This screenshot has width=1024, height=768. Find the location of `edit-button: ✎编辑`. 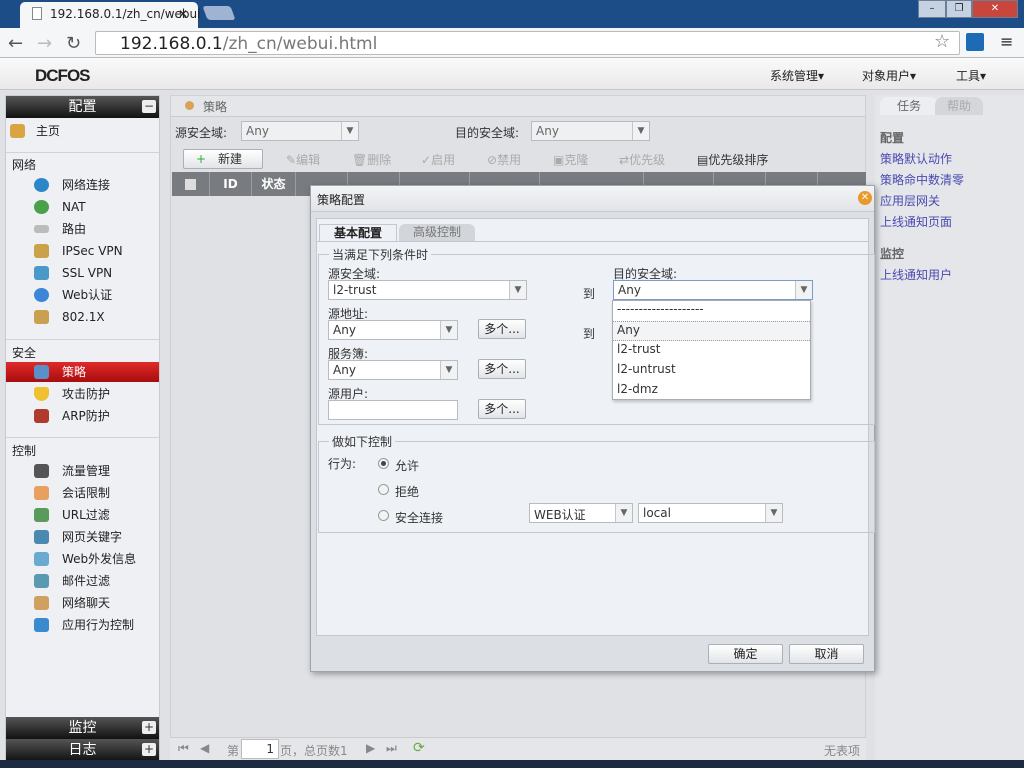

edit-button: ✎编辑 is located at coordinates (303, 159).